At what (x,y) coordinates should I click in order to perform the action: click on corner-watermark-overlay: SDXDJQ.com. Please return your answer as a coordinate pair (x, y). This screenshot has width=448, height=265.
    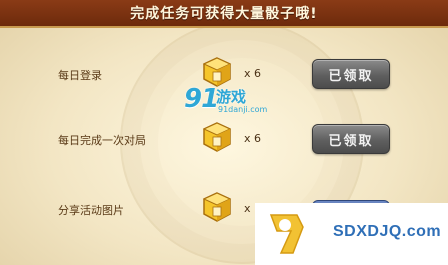
    Looking at the image, I should click on (351, 234).